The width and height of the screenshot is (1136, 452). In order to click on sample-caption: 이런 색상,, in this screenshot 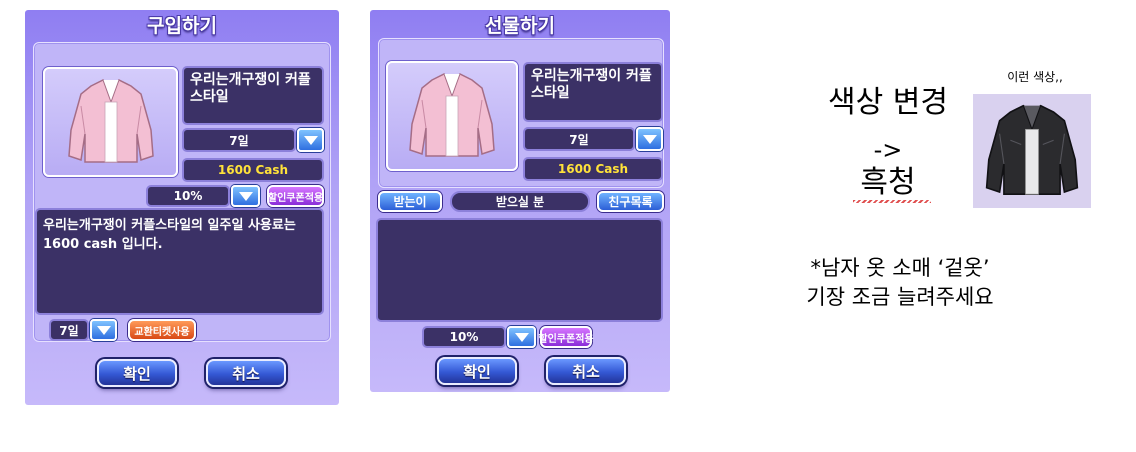, I will do `click(1035, 77)`.